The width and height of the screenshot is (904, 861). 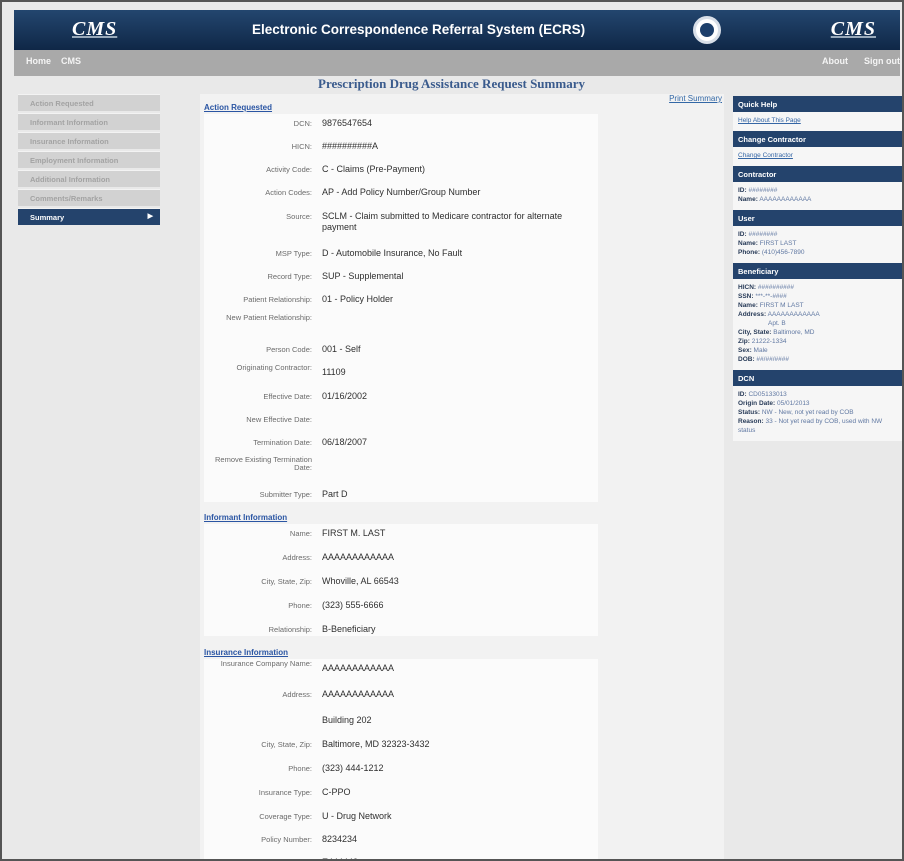 What do you see at coordinates (297, 557) in the screenshot?
I see `field-label: Address:` at bounding box center [297, 557].